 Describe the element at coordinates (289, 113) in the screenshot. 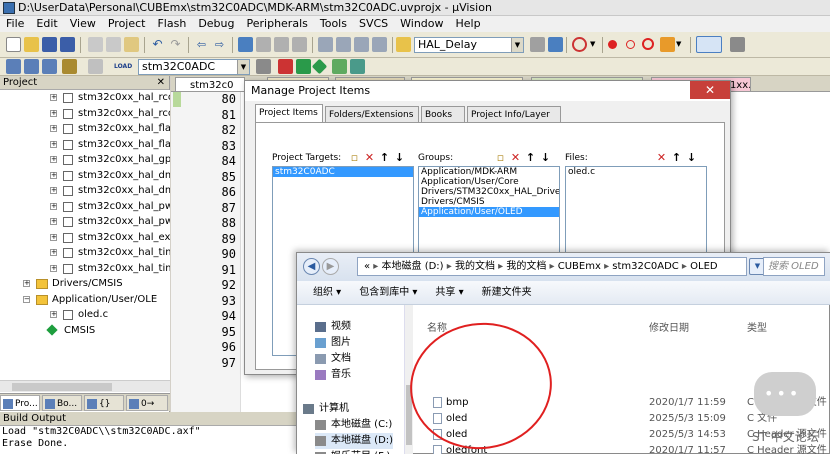

I see `dialog-tab: Project Items` at that location.